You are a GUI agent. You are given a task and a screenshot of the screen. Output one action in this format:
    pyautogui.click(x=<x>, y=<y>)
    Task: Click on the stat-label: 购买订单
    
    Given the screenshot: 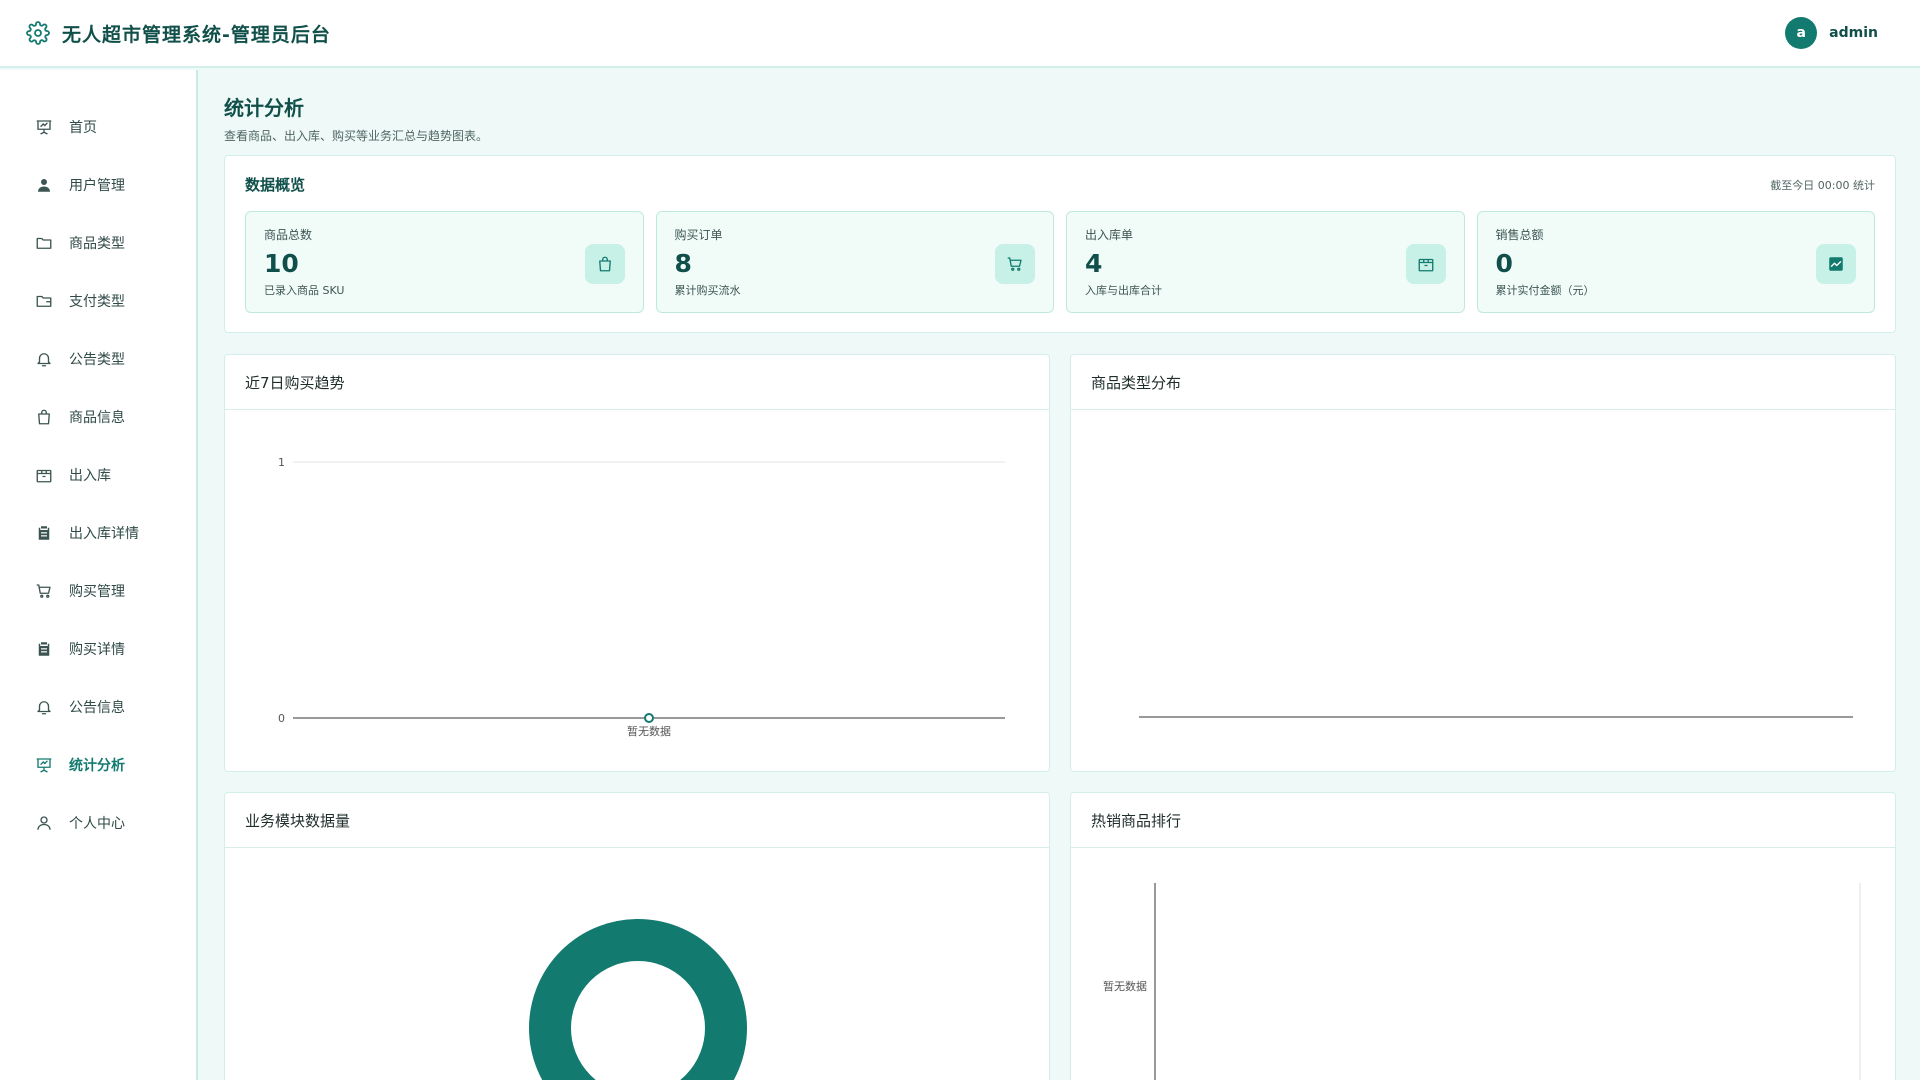 What is the action you would take?
    pyautogui.click(x=698, y=235)
    